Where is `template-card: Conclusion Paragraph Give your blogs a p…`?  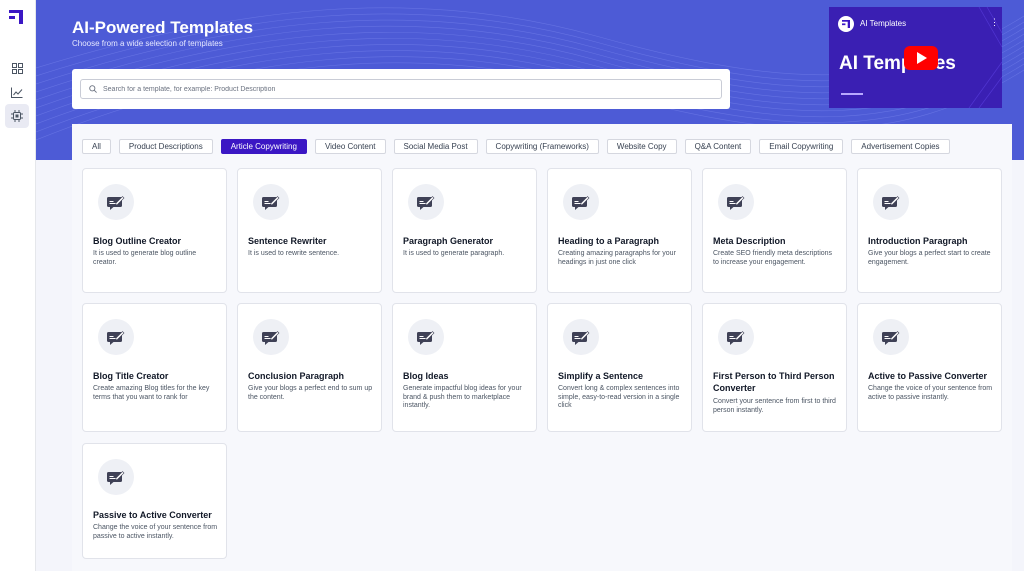
template-card: Conclusion Paragraph Give your blogs a p… is located at coordinates (309, 367).